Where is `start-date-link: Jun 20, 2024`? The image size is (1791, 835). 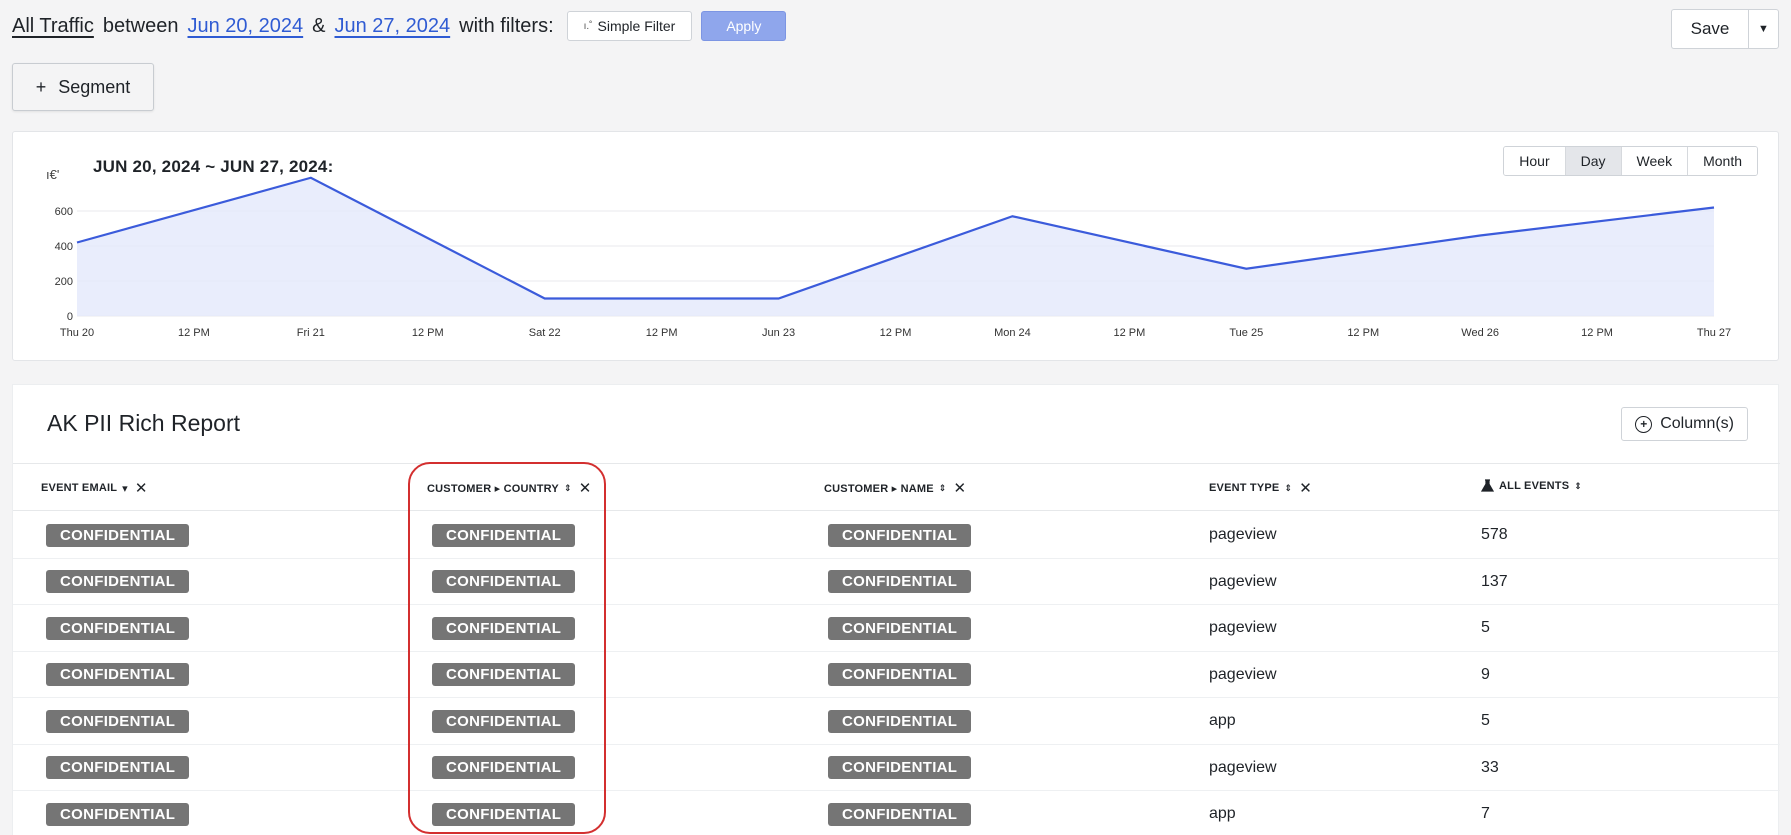 start-date-link: Jun 20, 2024 is located at coordinates (246, 26).